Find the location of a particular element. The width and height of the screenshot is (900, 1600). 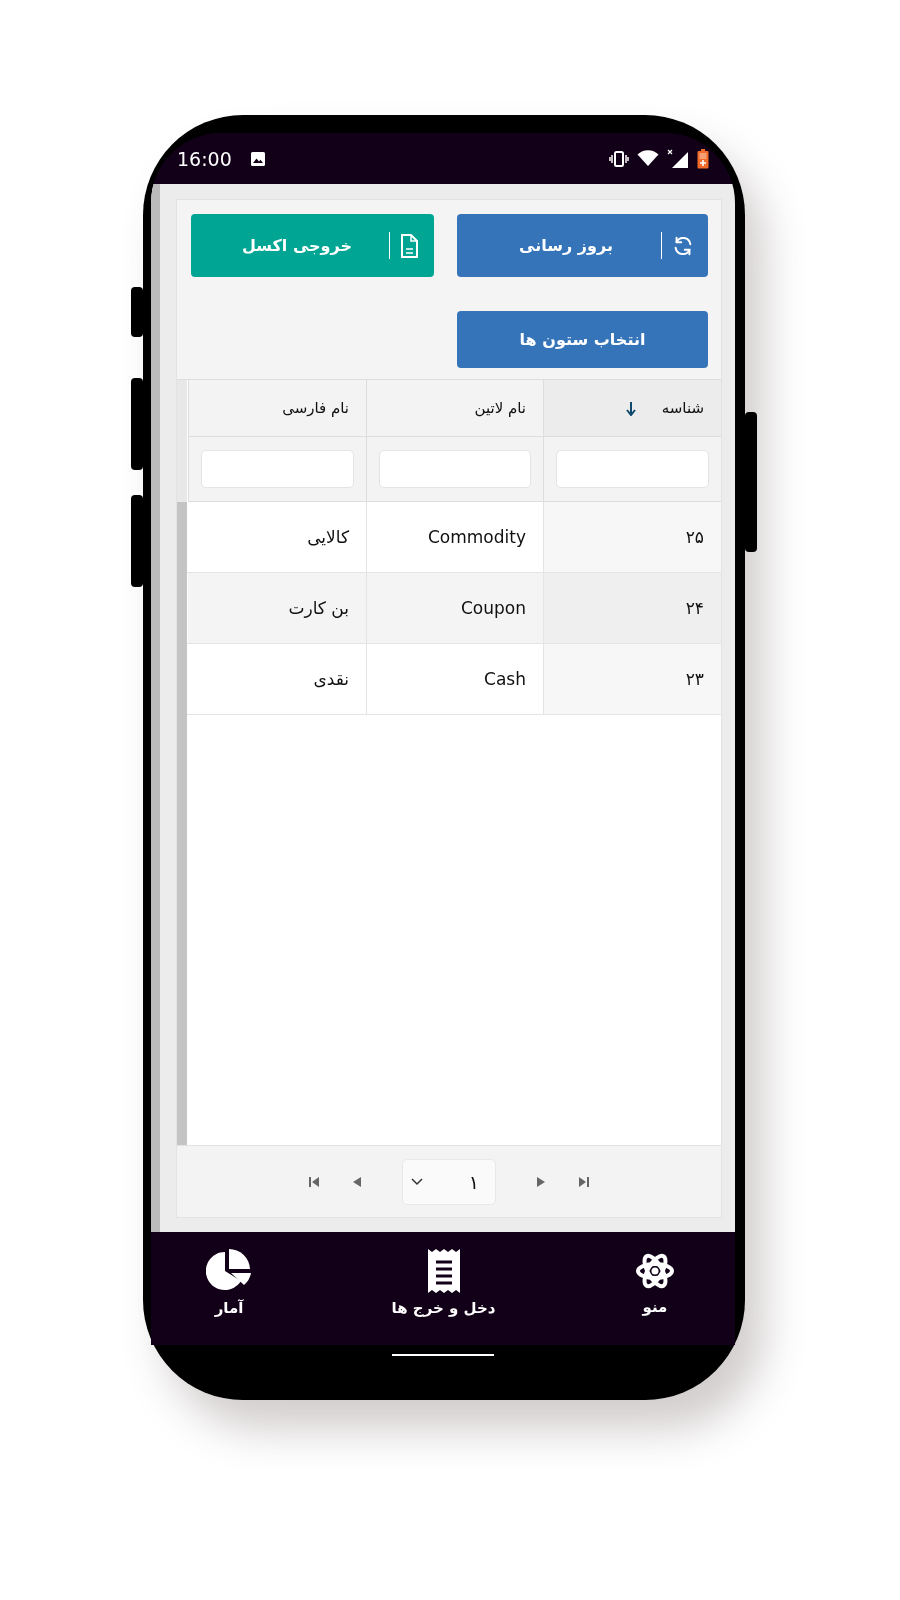

nav-item: آمار is located at coordinates (229, 1288).